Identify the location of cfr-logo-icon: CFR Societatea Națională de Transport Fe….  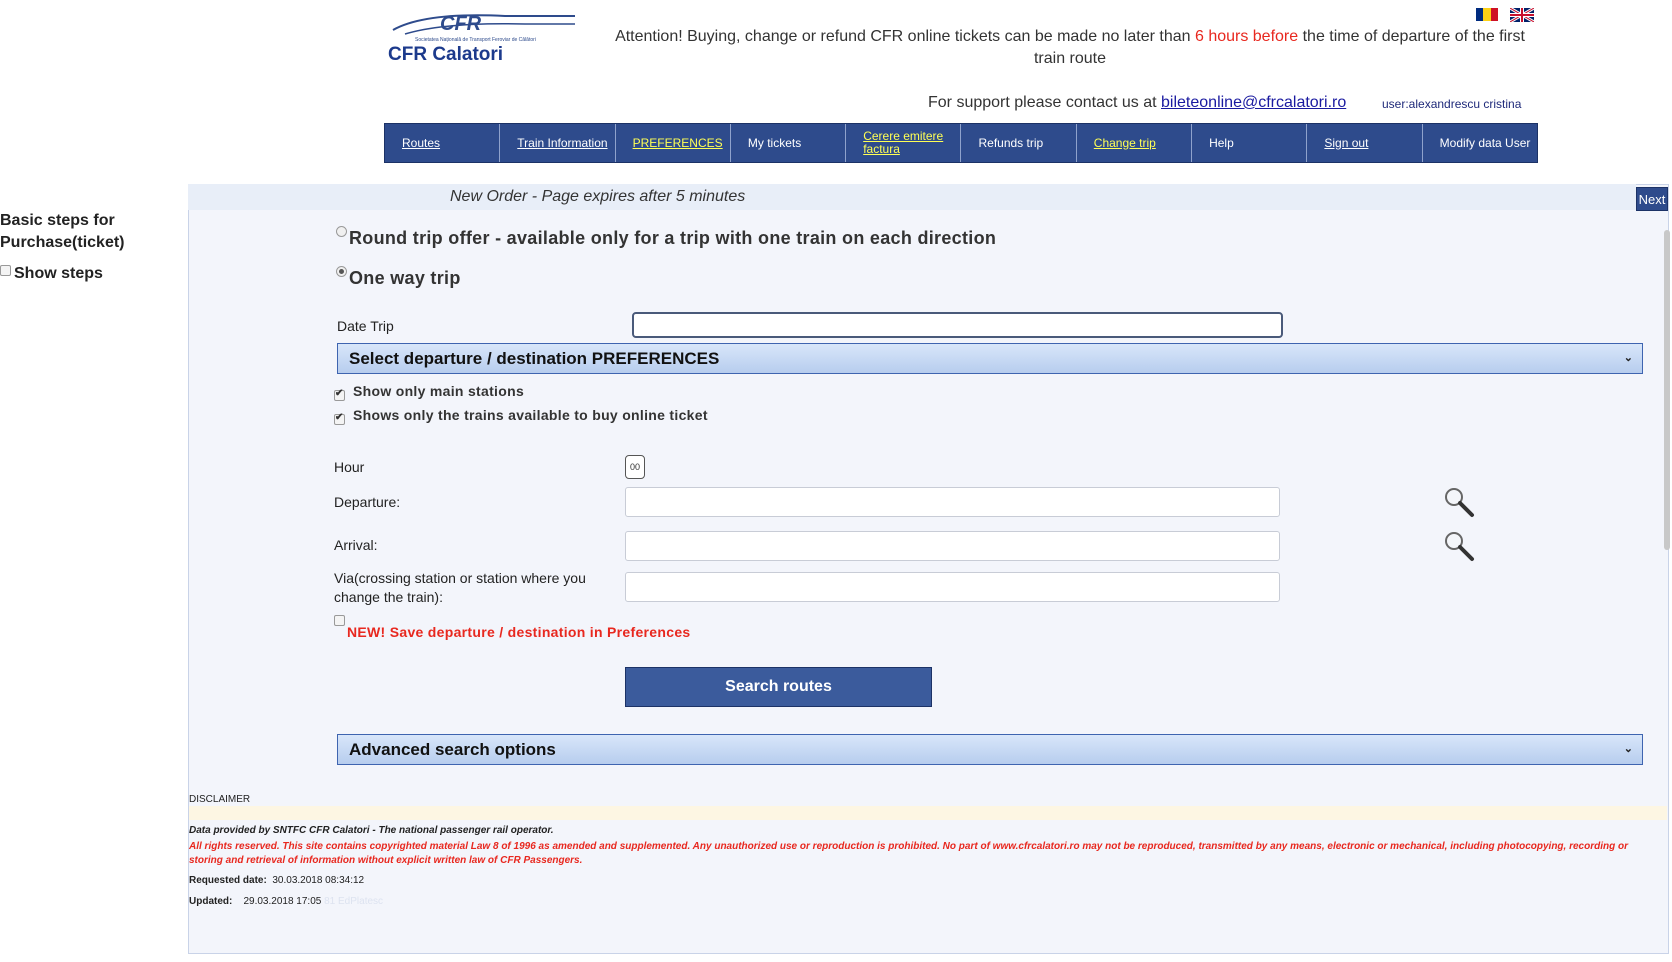
(481, 39).